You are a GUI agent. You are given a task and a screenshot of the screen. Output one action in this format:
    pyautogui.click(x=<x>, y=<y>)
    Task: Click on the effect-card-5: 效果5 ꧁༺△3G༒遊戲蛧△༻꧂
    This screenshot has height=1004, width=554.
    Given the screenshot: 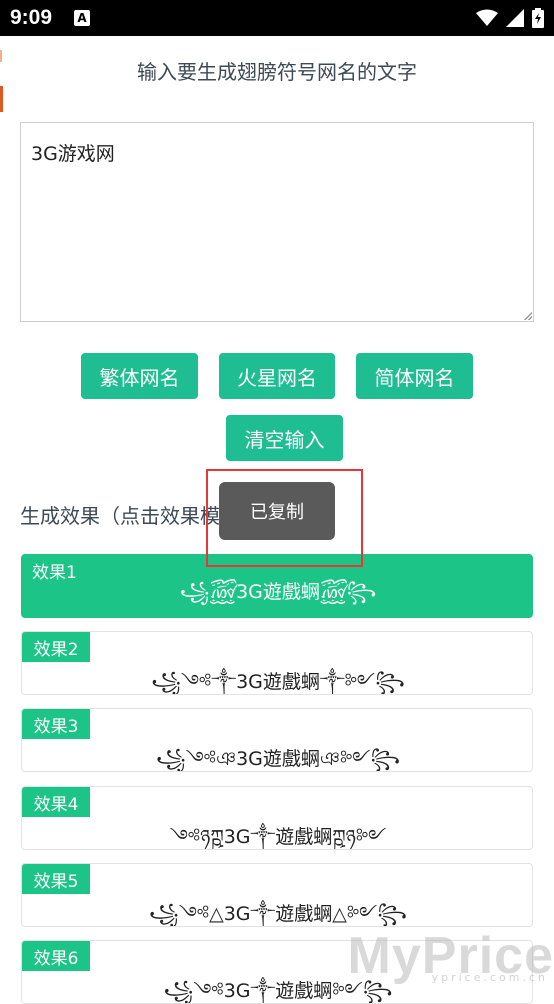 What is the action you would take?
    pyautogui.click(x=277, y=895)
    